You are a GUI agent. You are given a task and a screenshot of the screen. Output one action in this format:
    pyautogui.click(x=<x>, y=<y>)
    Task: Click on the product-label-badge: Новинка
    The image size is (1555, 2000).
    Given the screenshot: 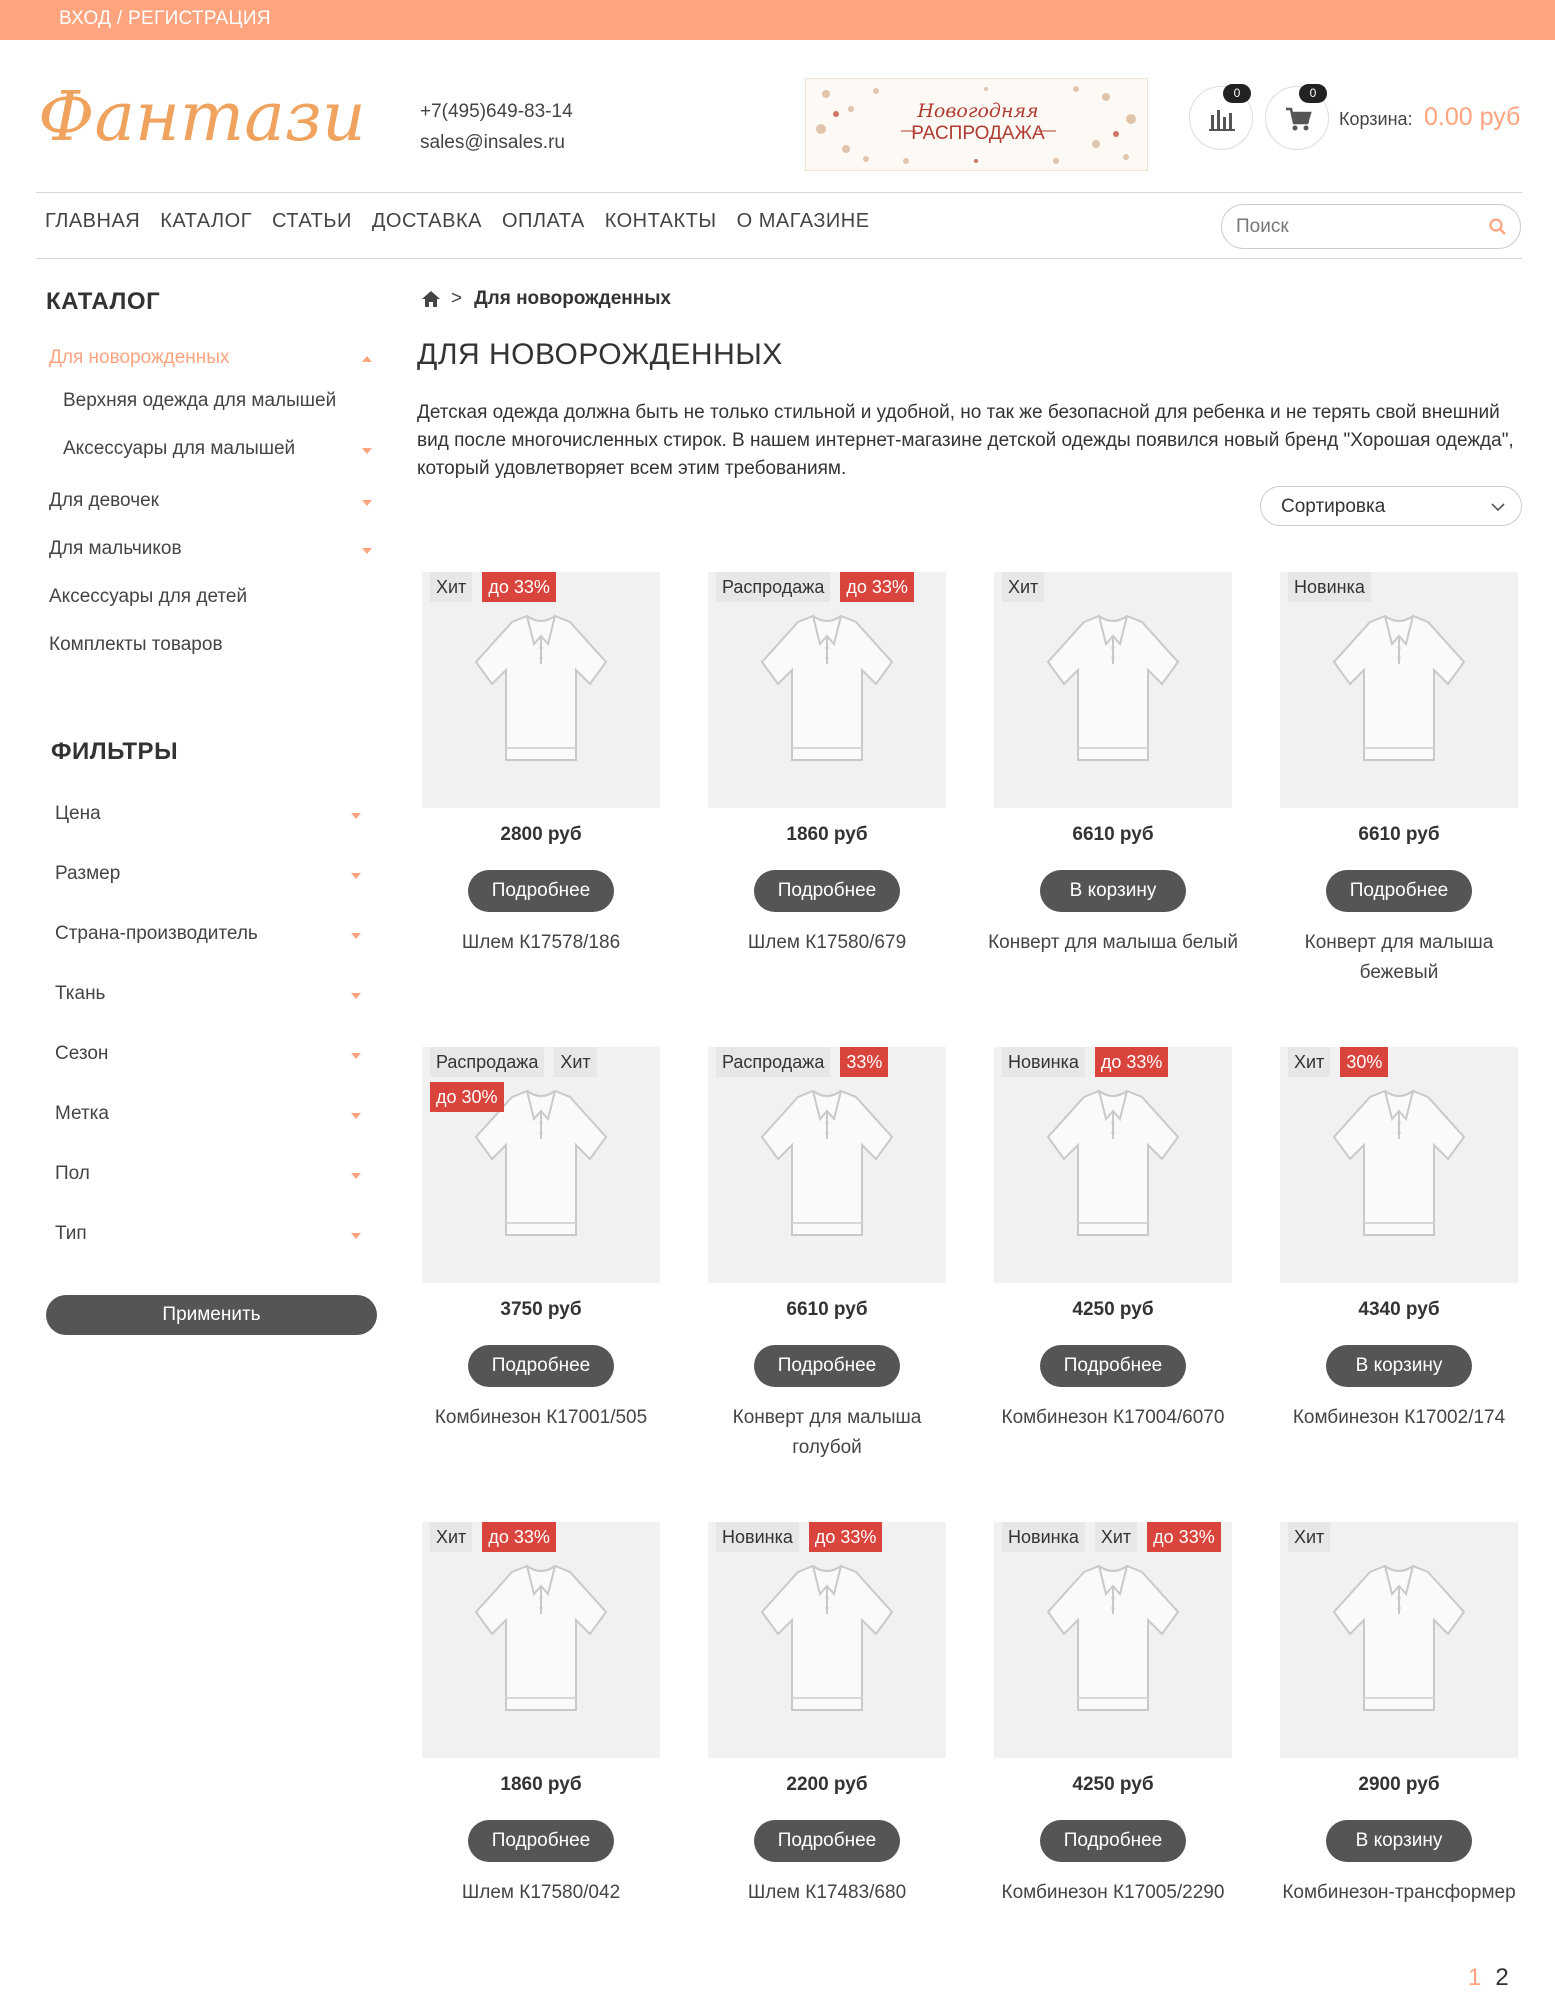 What is the action you would take?
    pyautogui.click(x=757, y=1537)
    